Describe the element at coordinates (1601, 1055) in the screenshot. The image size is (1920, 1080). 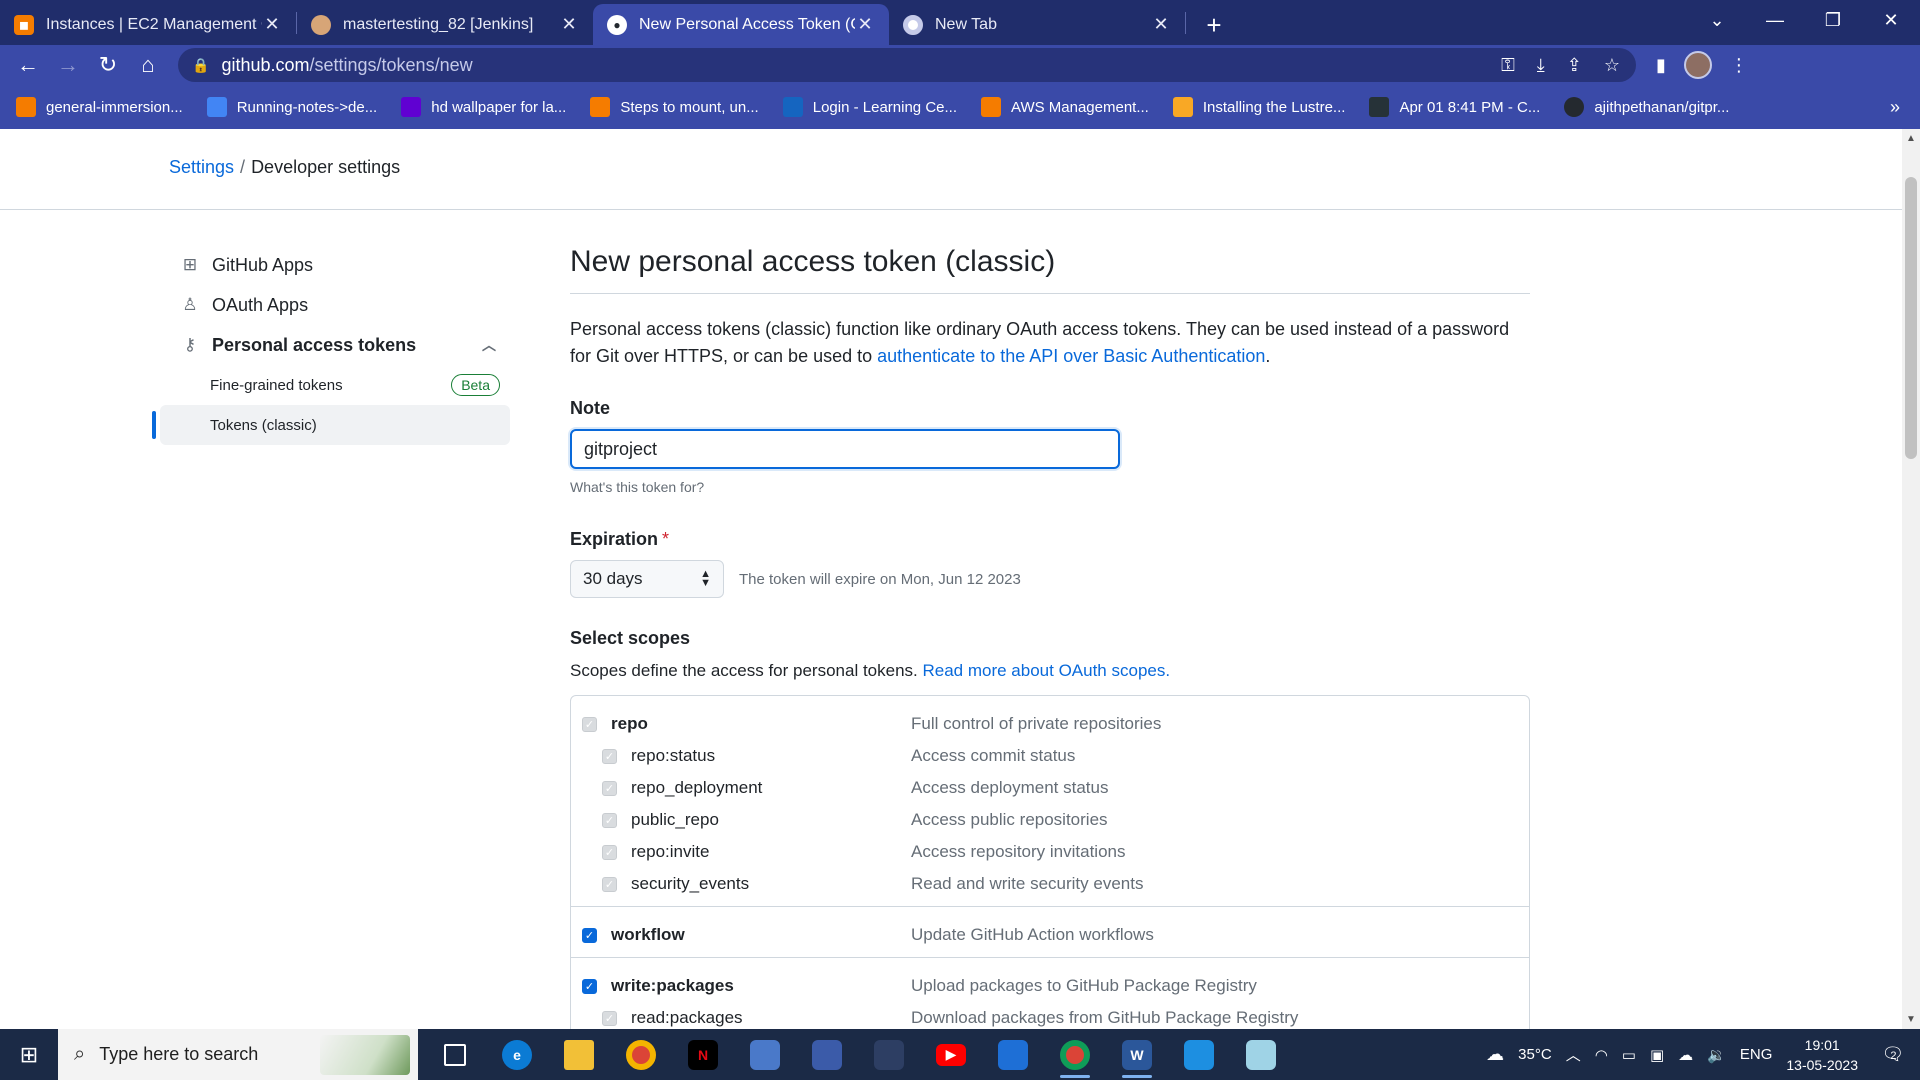
I see `wifi-icon: ◠` at that location.